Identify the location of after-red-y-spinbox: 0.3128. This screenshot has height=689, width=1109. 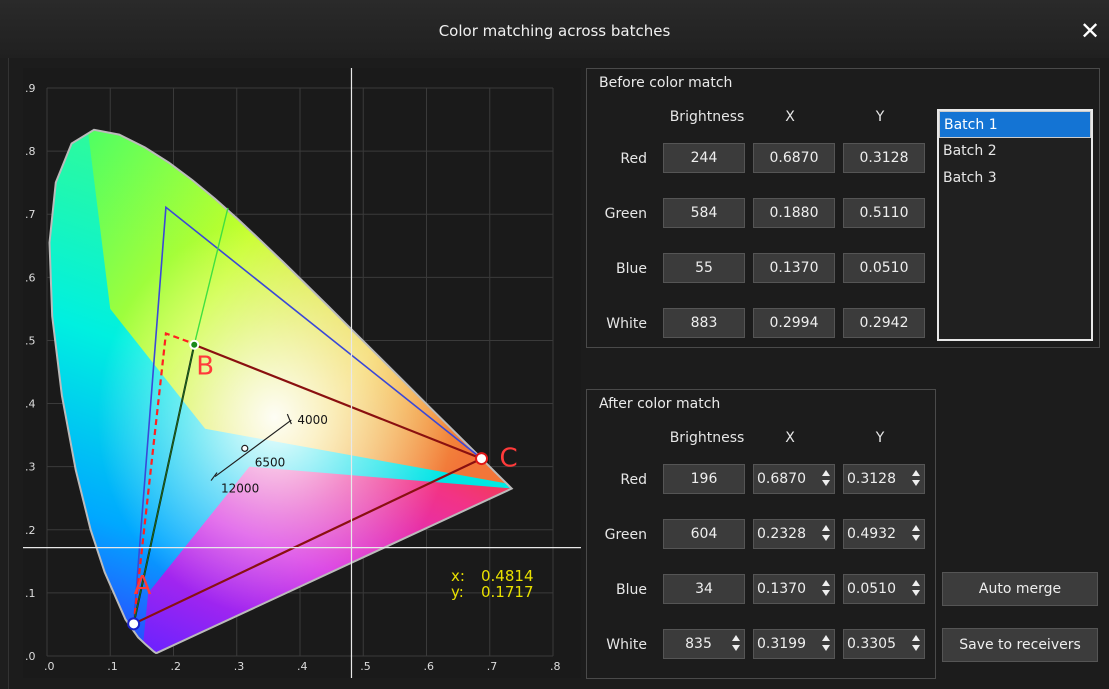
(884, 479).